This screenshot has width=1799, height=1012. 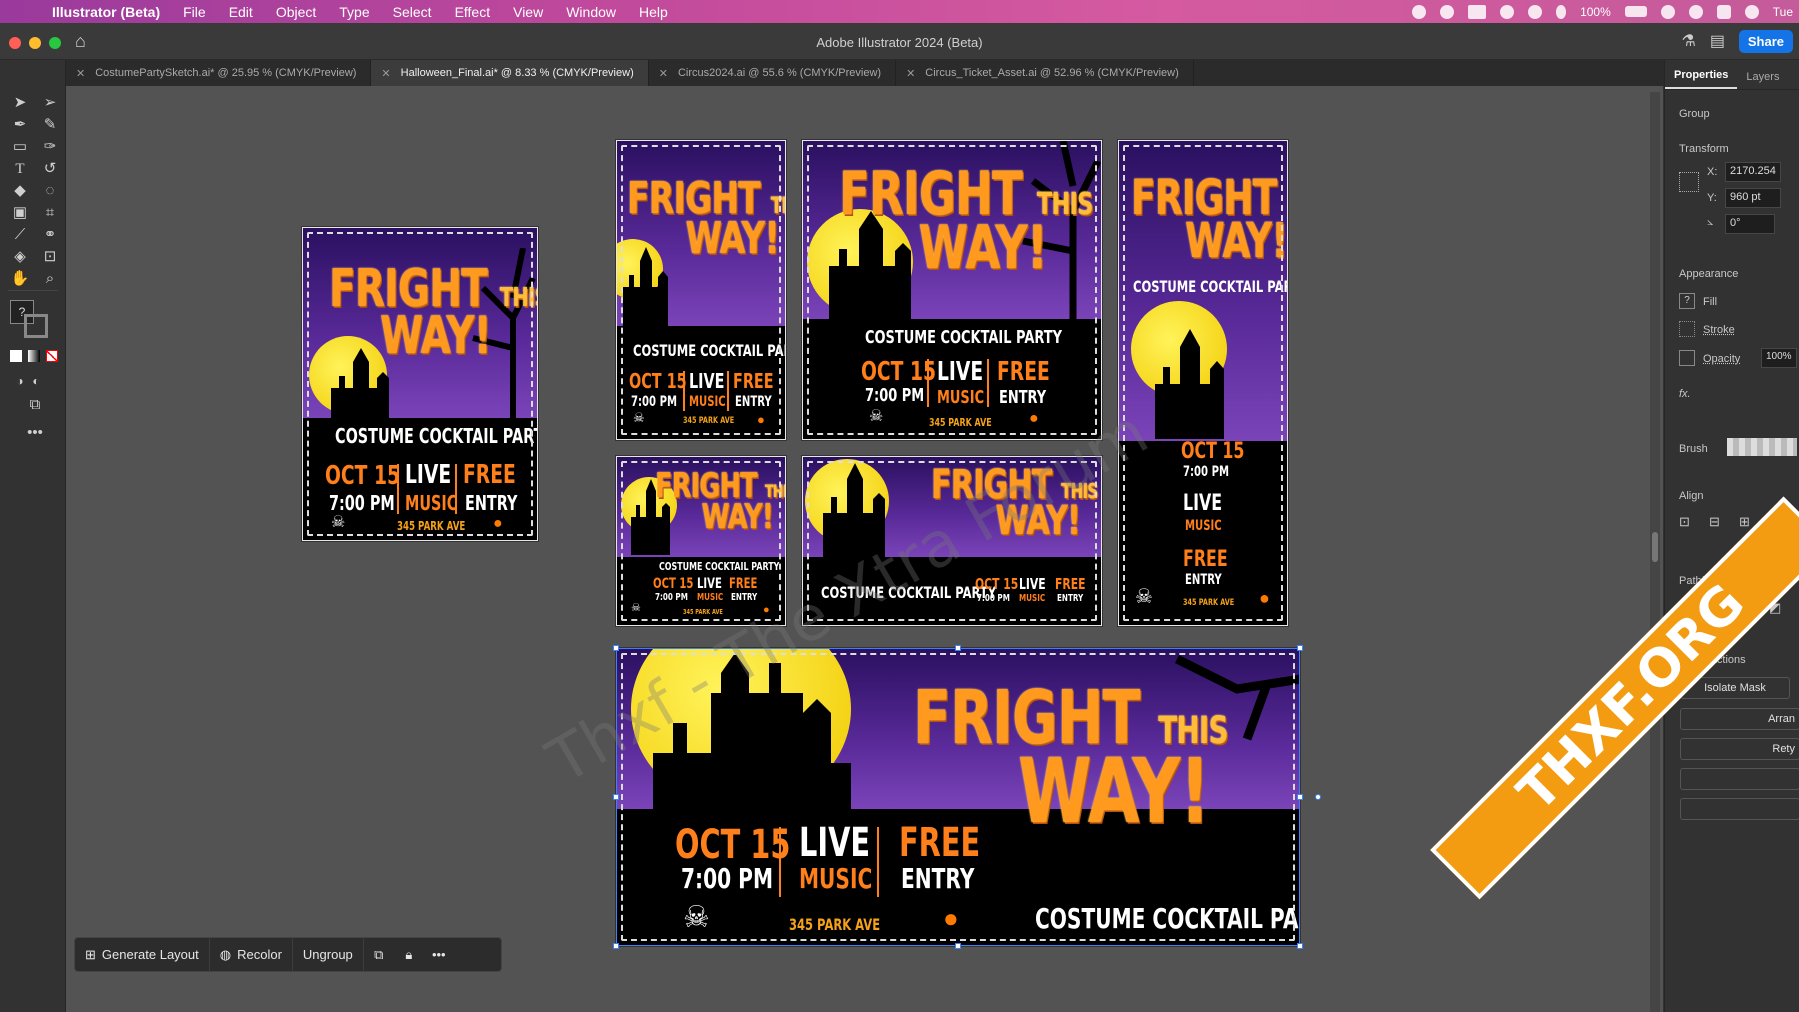 What do you see at coordinates (1695, 11) in the screenshot?
I see `search-icon` at bounding box center [1695, 11].